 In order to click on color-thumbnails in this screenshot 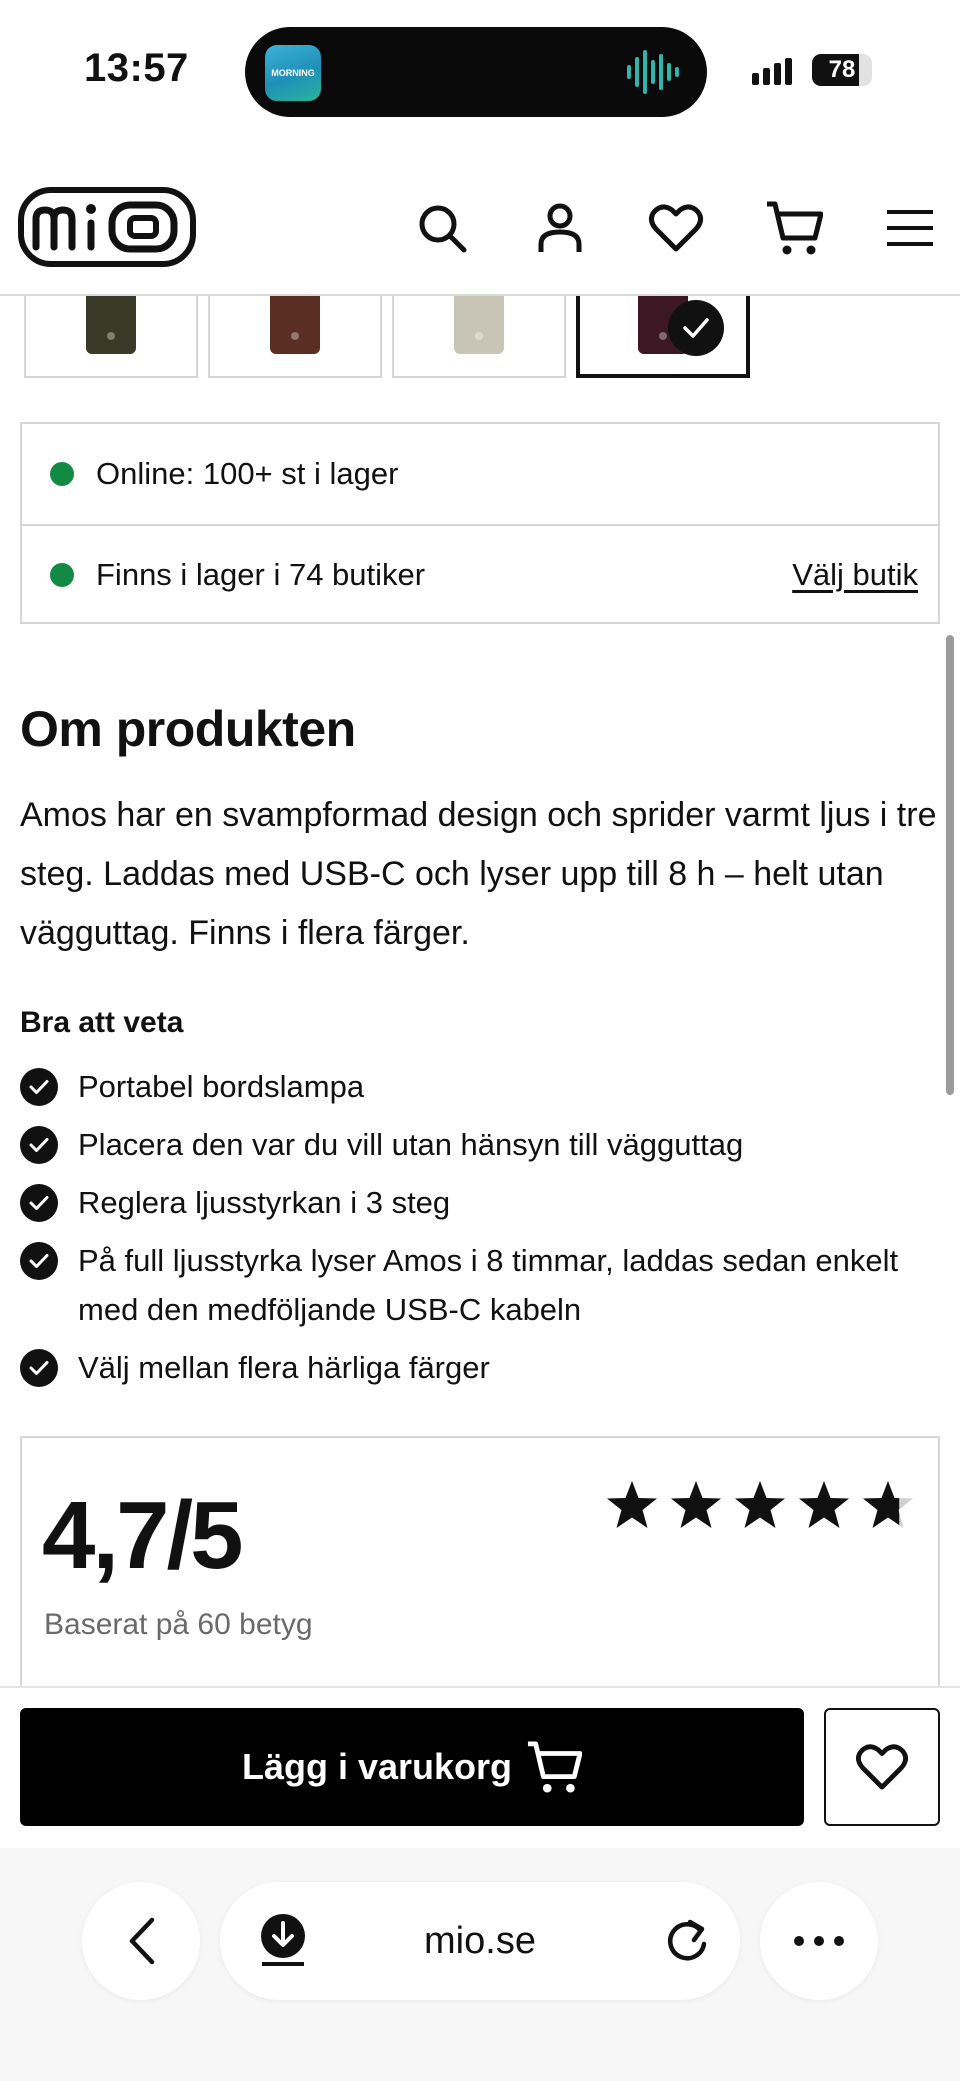, I will do `click(394, 337)`.